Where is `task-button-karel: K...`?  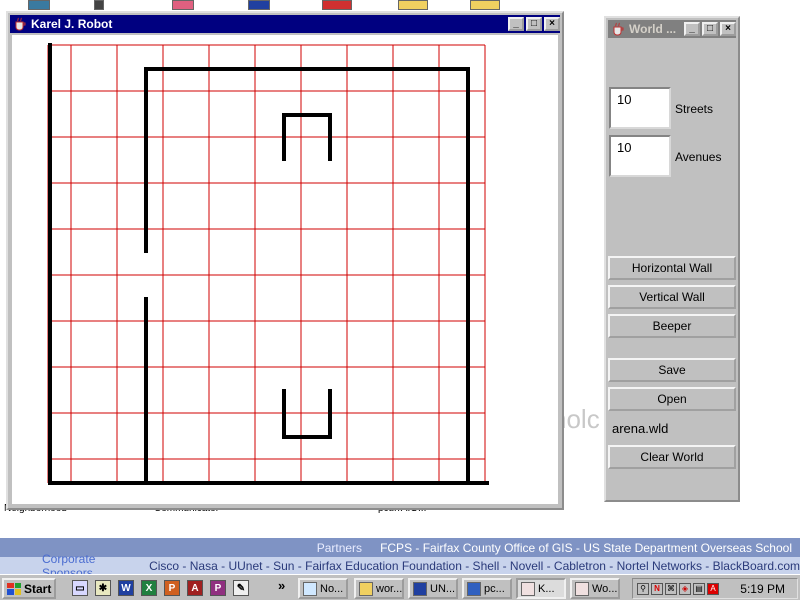
task-button-karel: K... is located at coordinates (541, 588).